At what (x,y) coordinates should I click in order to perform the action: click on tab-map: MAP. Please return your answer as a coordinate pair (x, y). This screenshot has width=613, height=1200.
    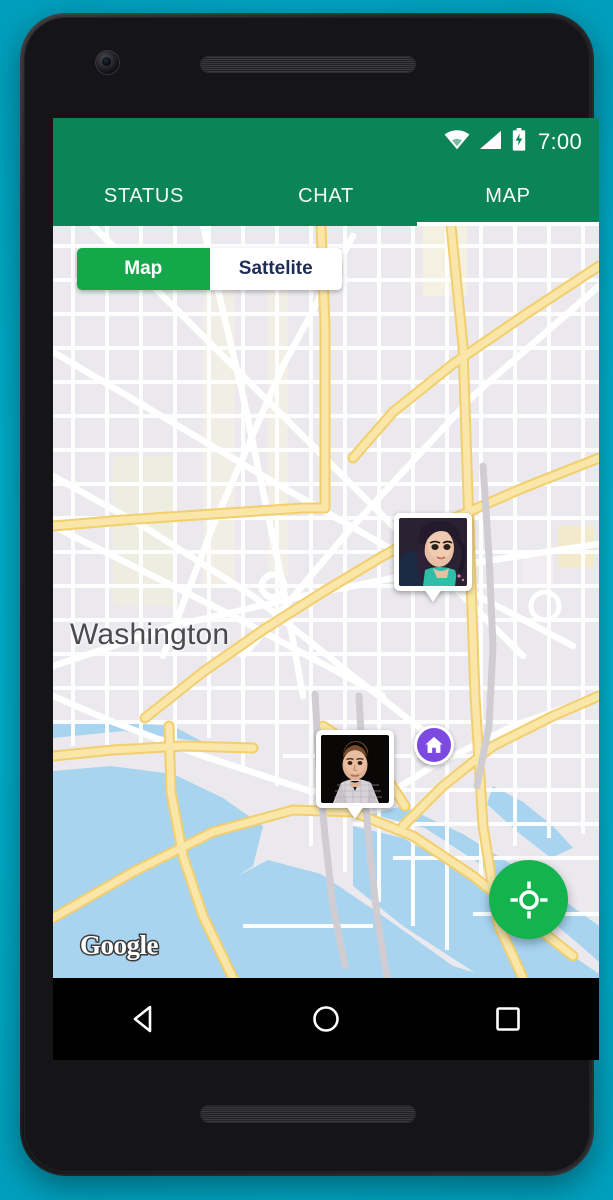
    Looking at the image, I should click on (508, 196).